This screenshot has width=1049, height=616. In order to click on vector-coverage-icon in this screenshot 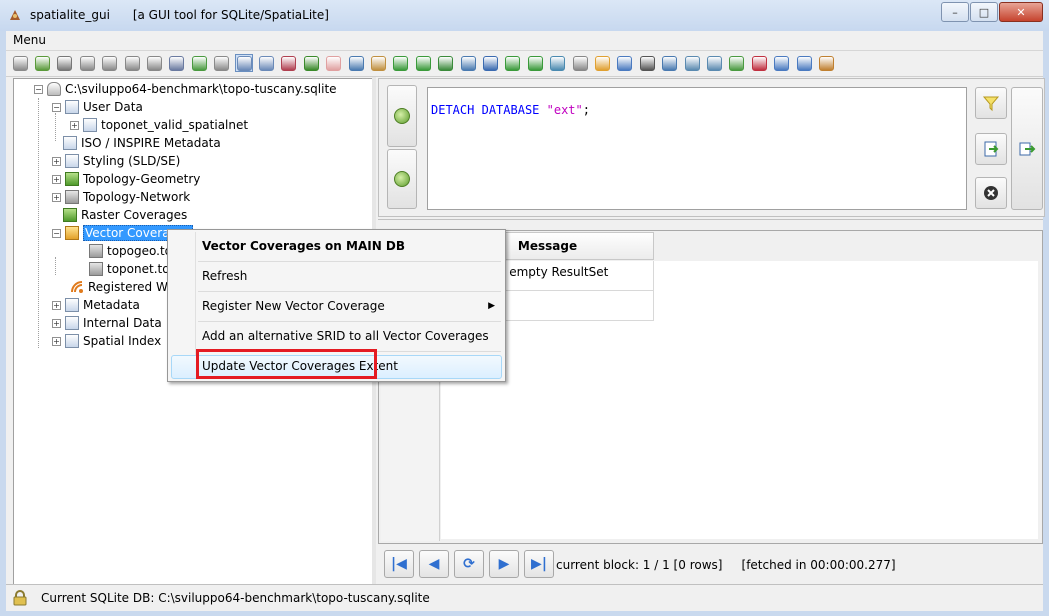, I will do `click(72, 233)`.